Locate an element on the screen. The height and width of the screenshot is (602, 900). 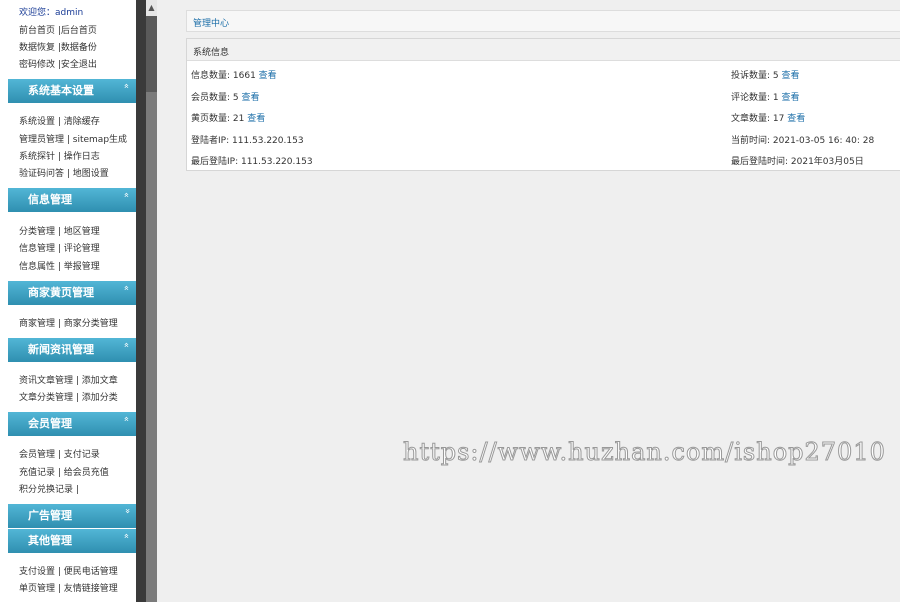
scroll-up-icon: ▲ is located at coordinates (151, 8).